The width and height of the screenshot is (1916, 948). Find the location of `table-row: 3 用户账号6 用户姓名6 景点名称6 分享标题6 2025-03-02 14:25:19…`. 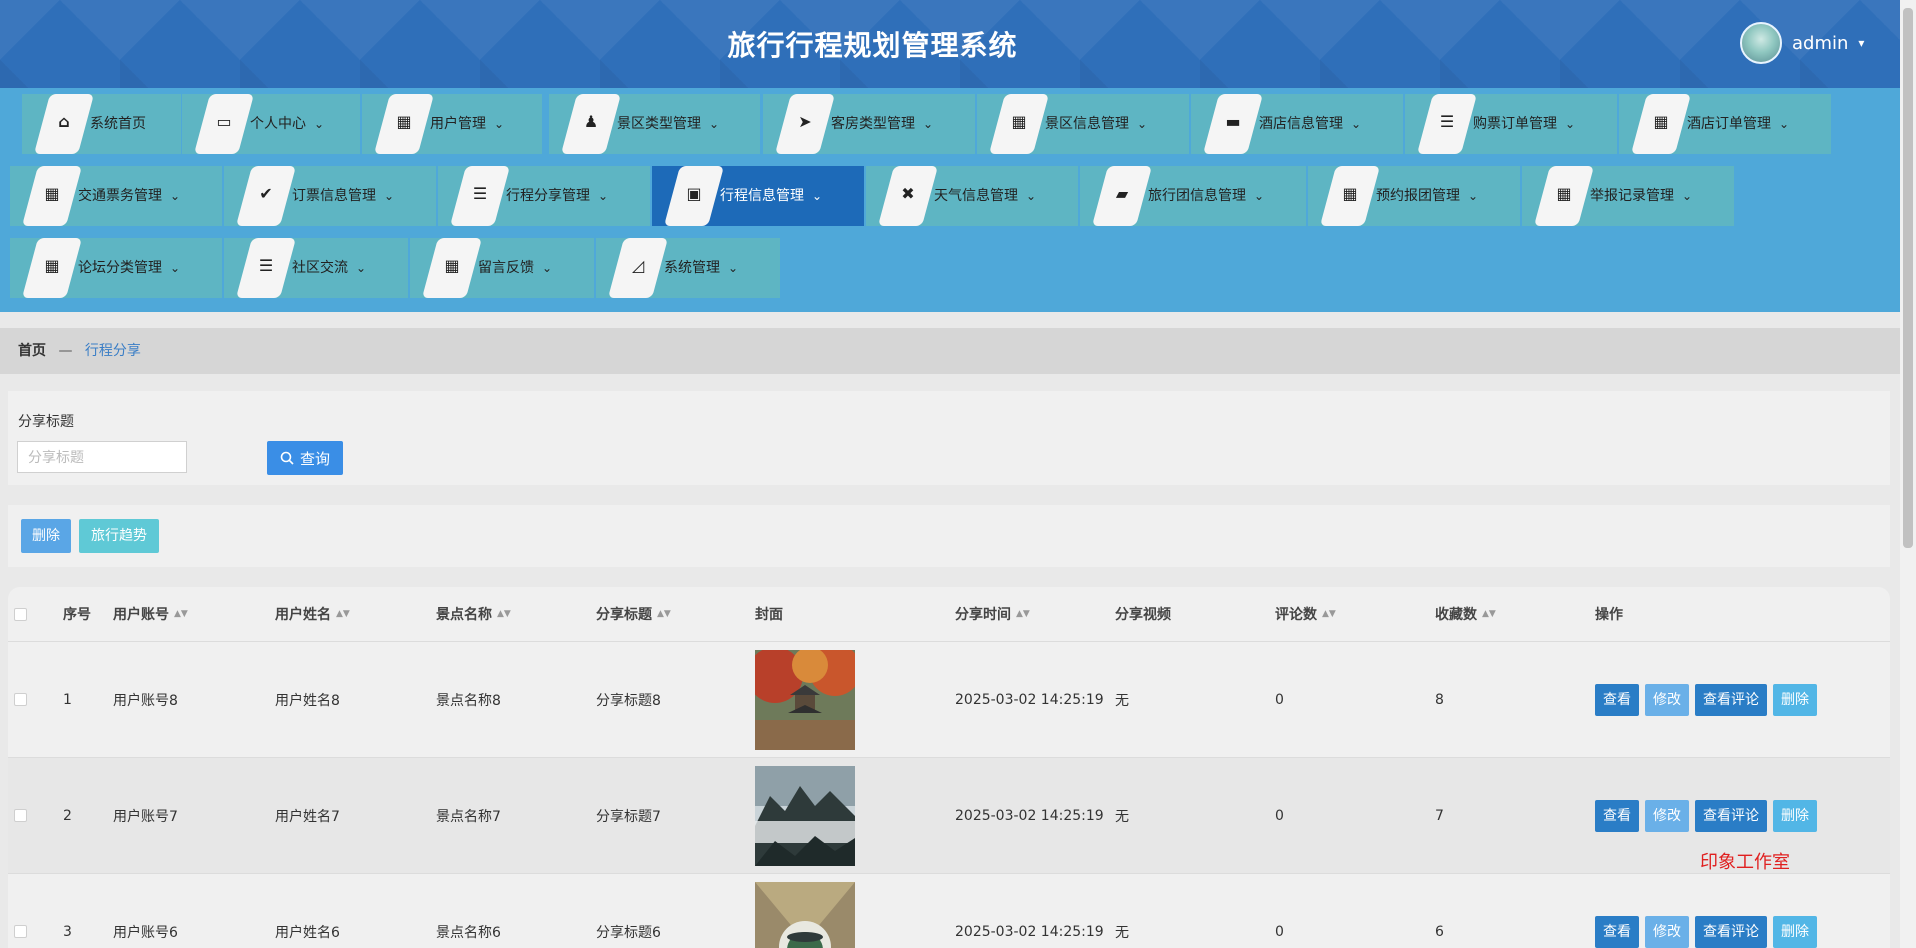

table-row: 3 用户账号6 用户姓名6 景点名称6 分享标题6 2025-03-02 14:25:19… is located at coordinates (949, 910).